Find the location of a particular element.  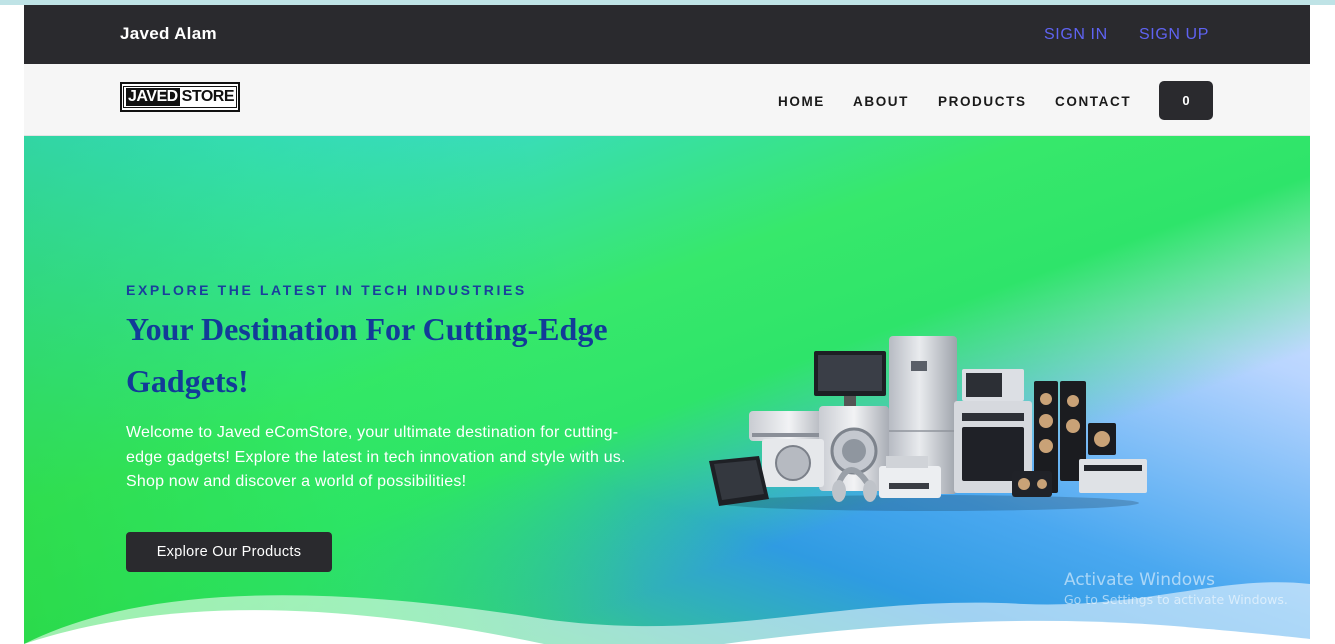

watermark-subtitle: Go to Settings to activate Windows. is located at coordinates (1176, 599).